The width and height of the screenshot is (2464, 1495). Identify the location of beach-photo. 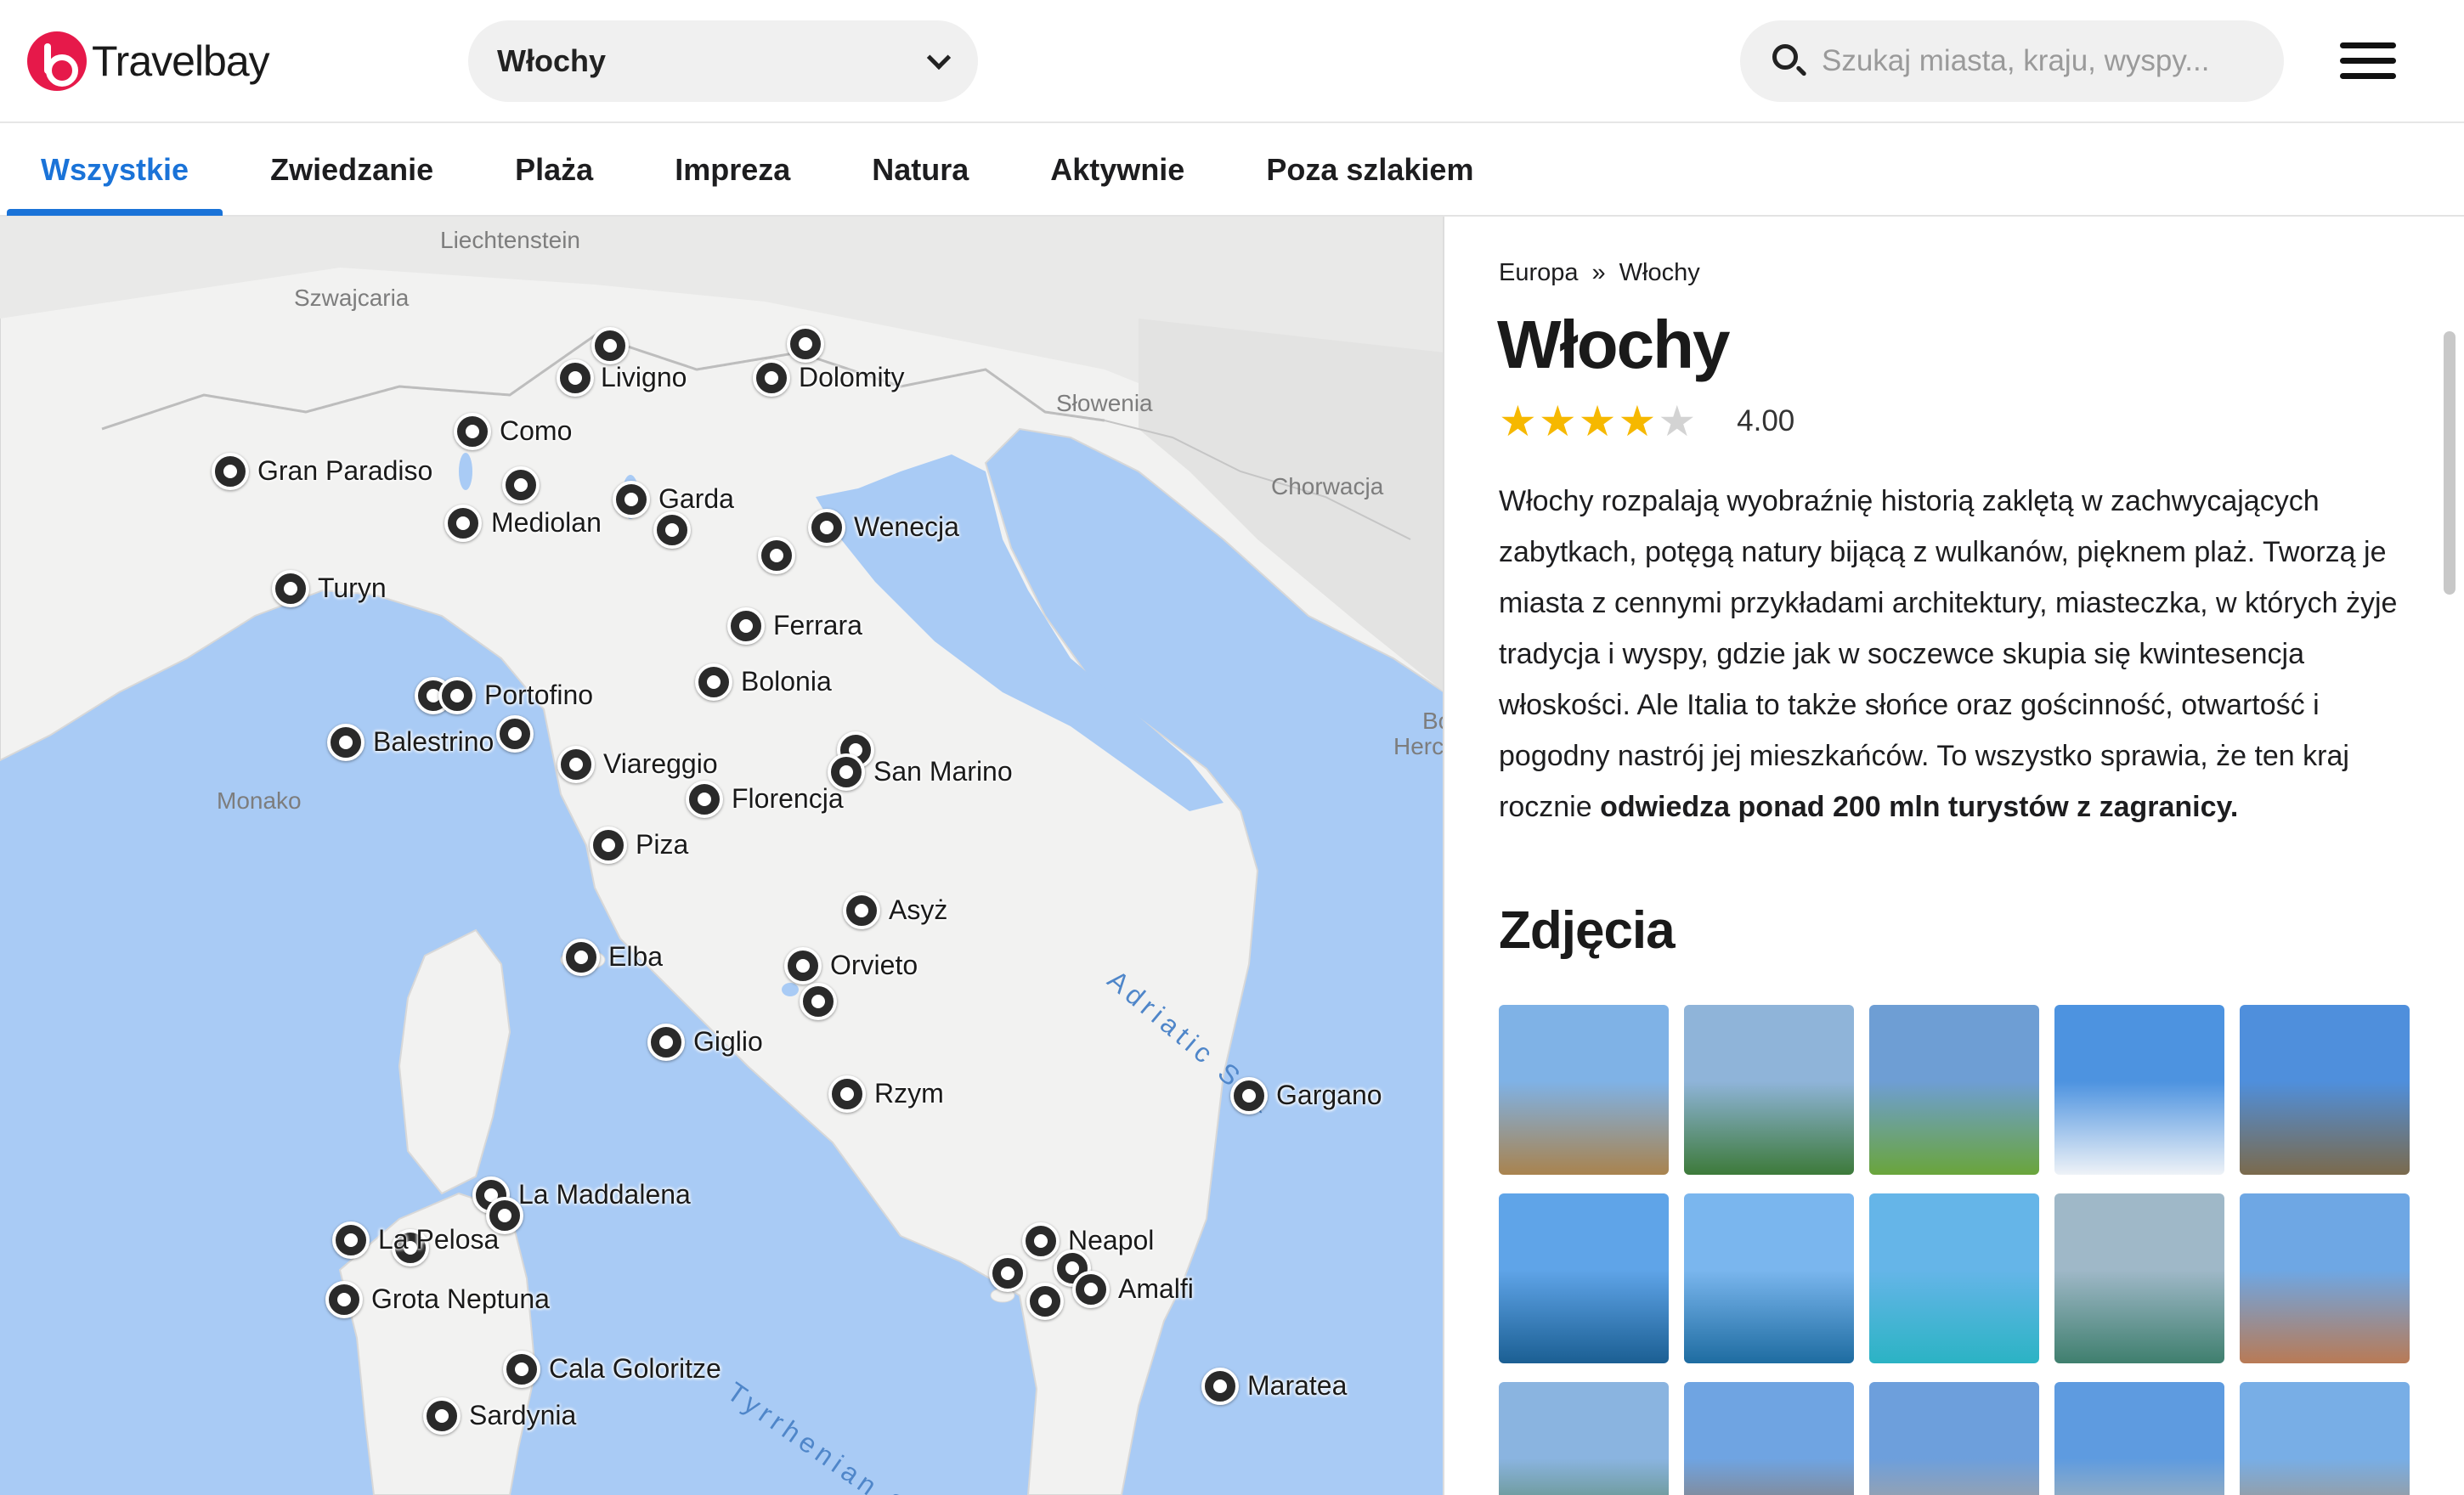
(1954, 1278).